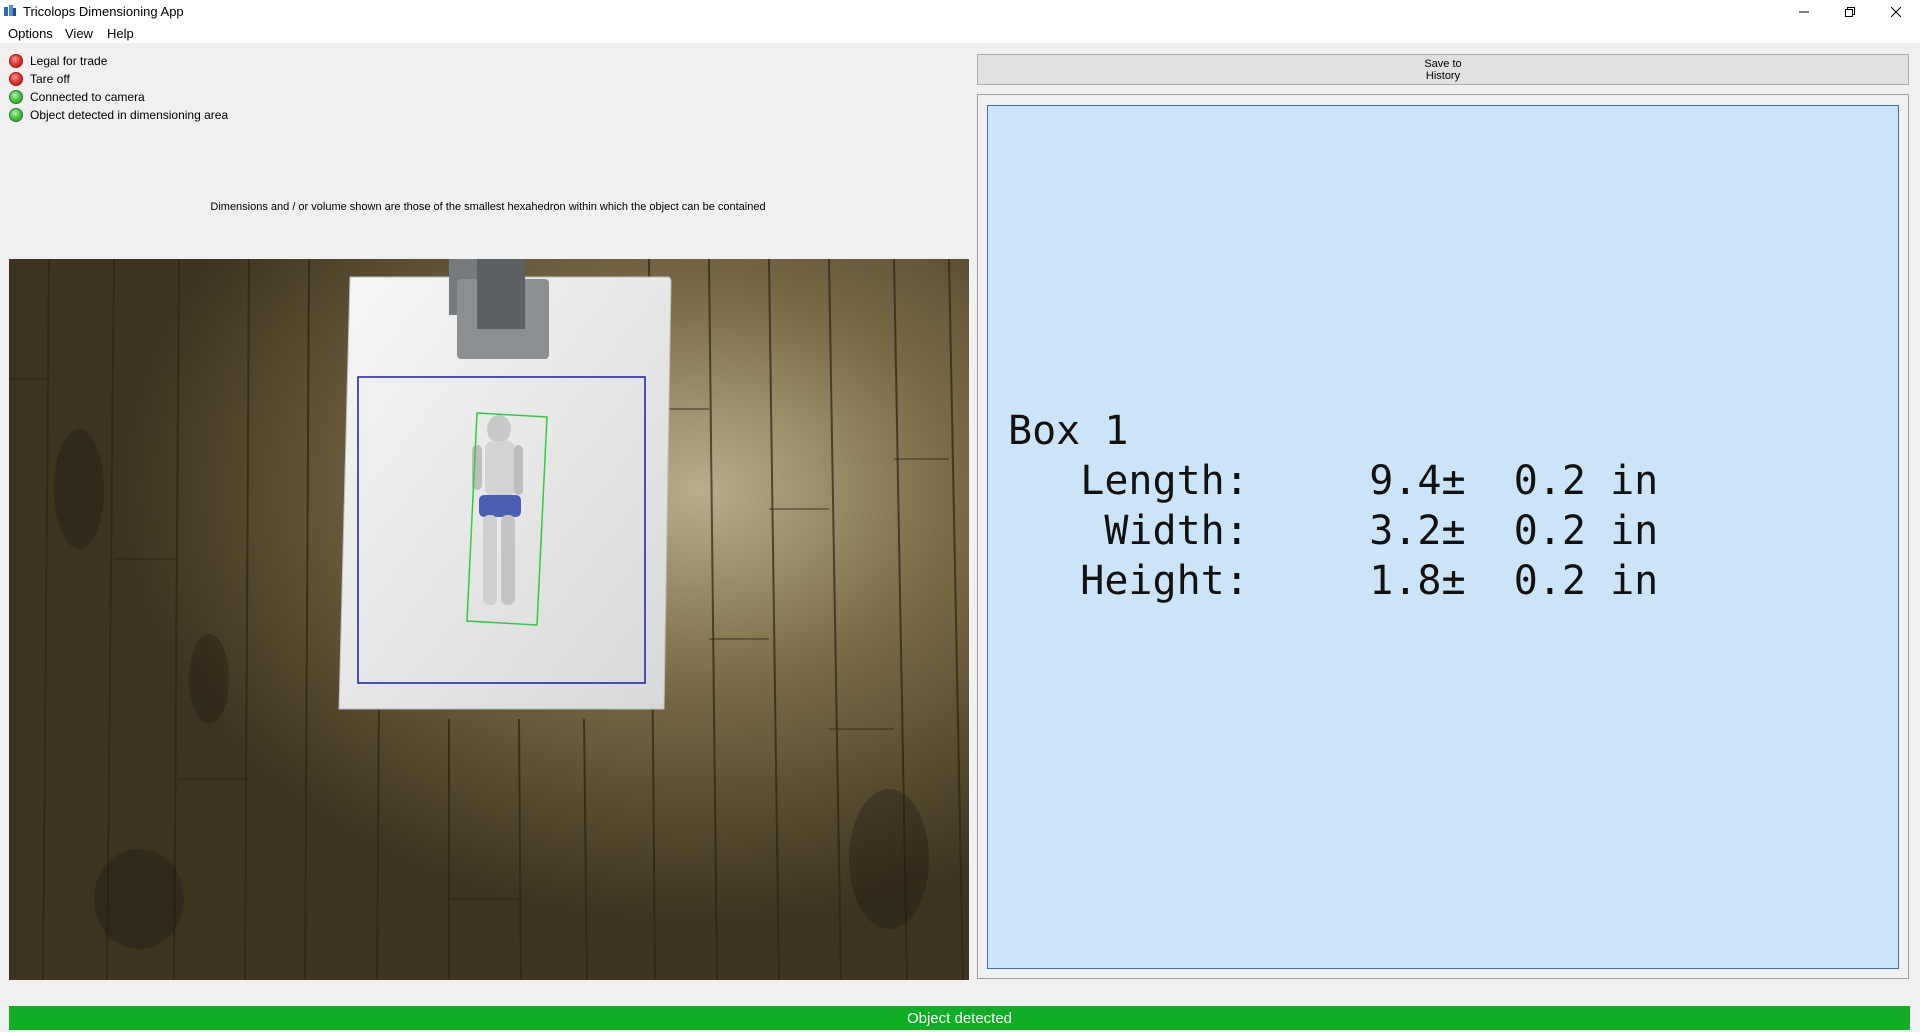 The width and height of the screenshot is (1920, 1032). I want to click on length-unit: in, so click(1634, 481).